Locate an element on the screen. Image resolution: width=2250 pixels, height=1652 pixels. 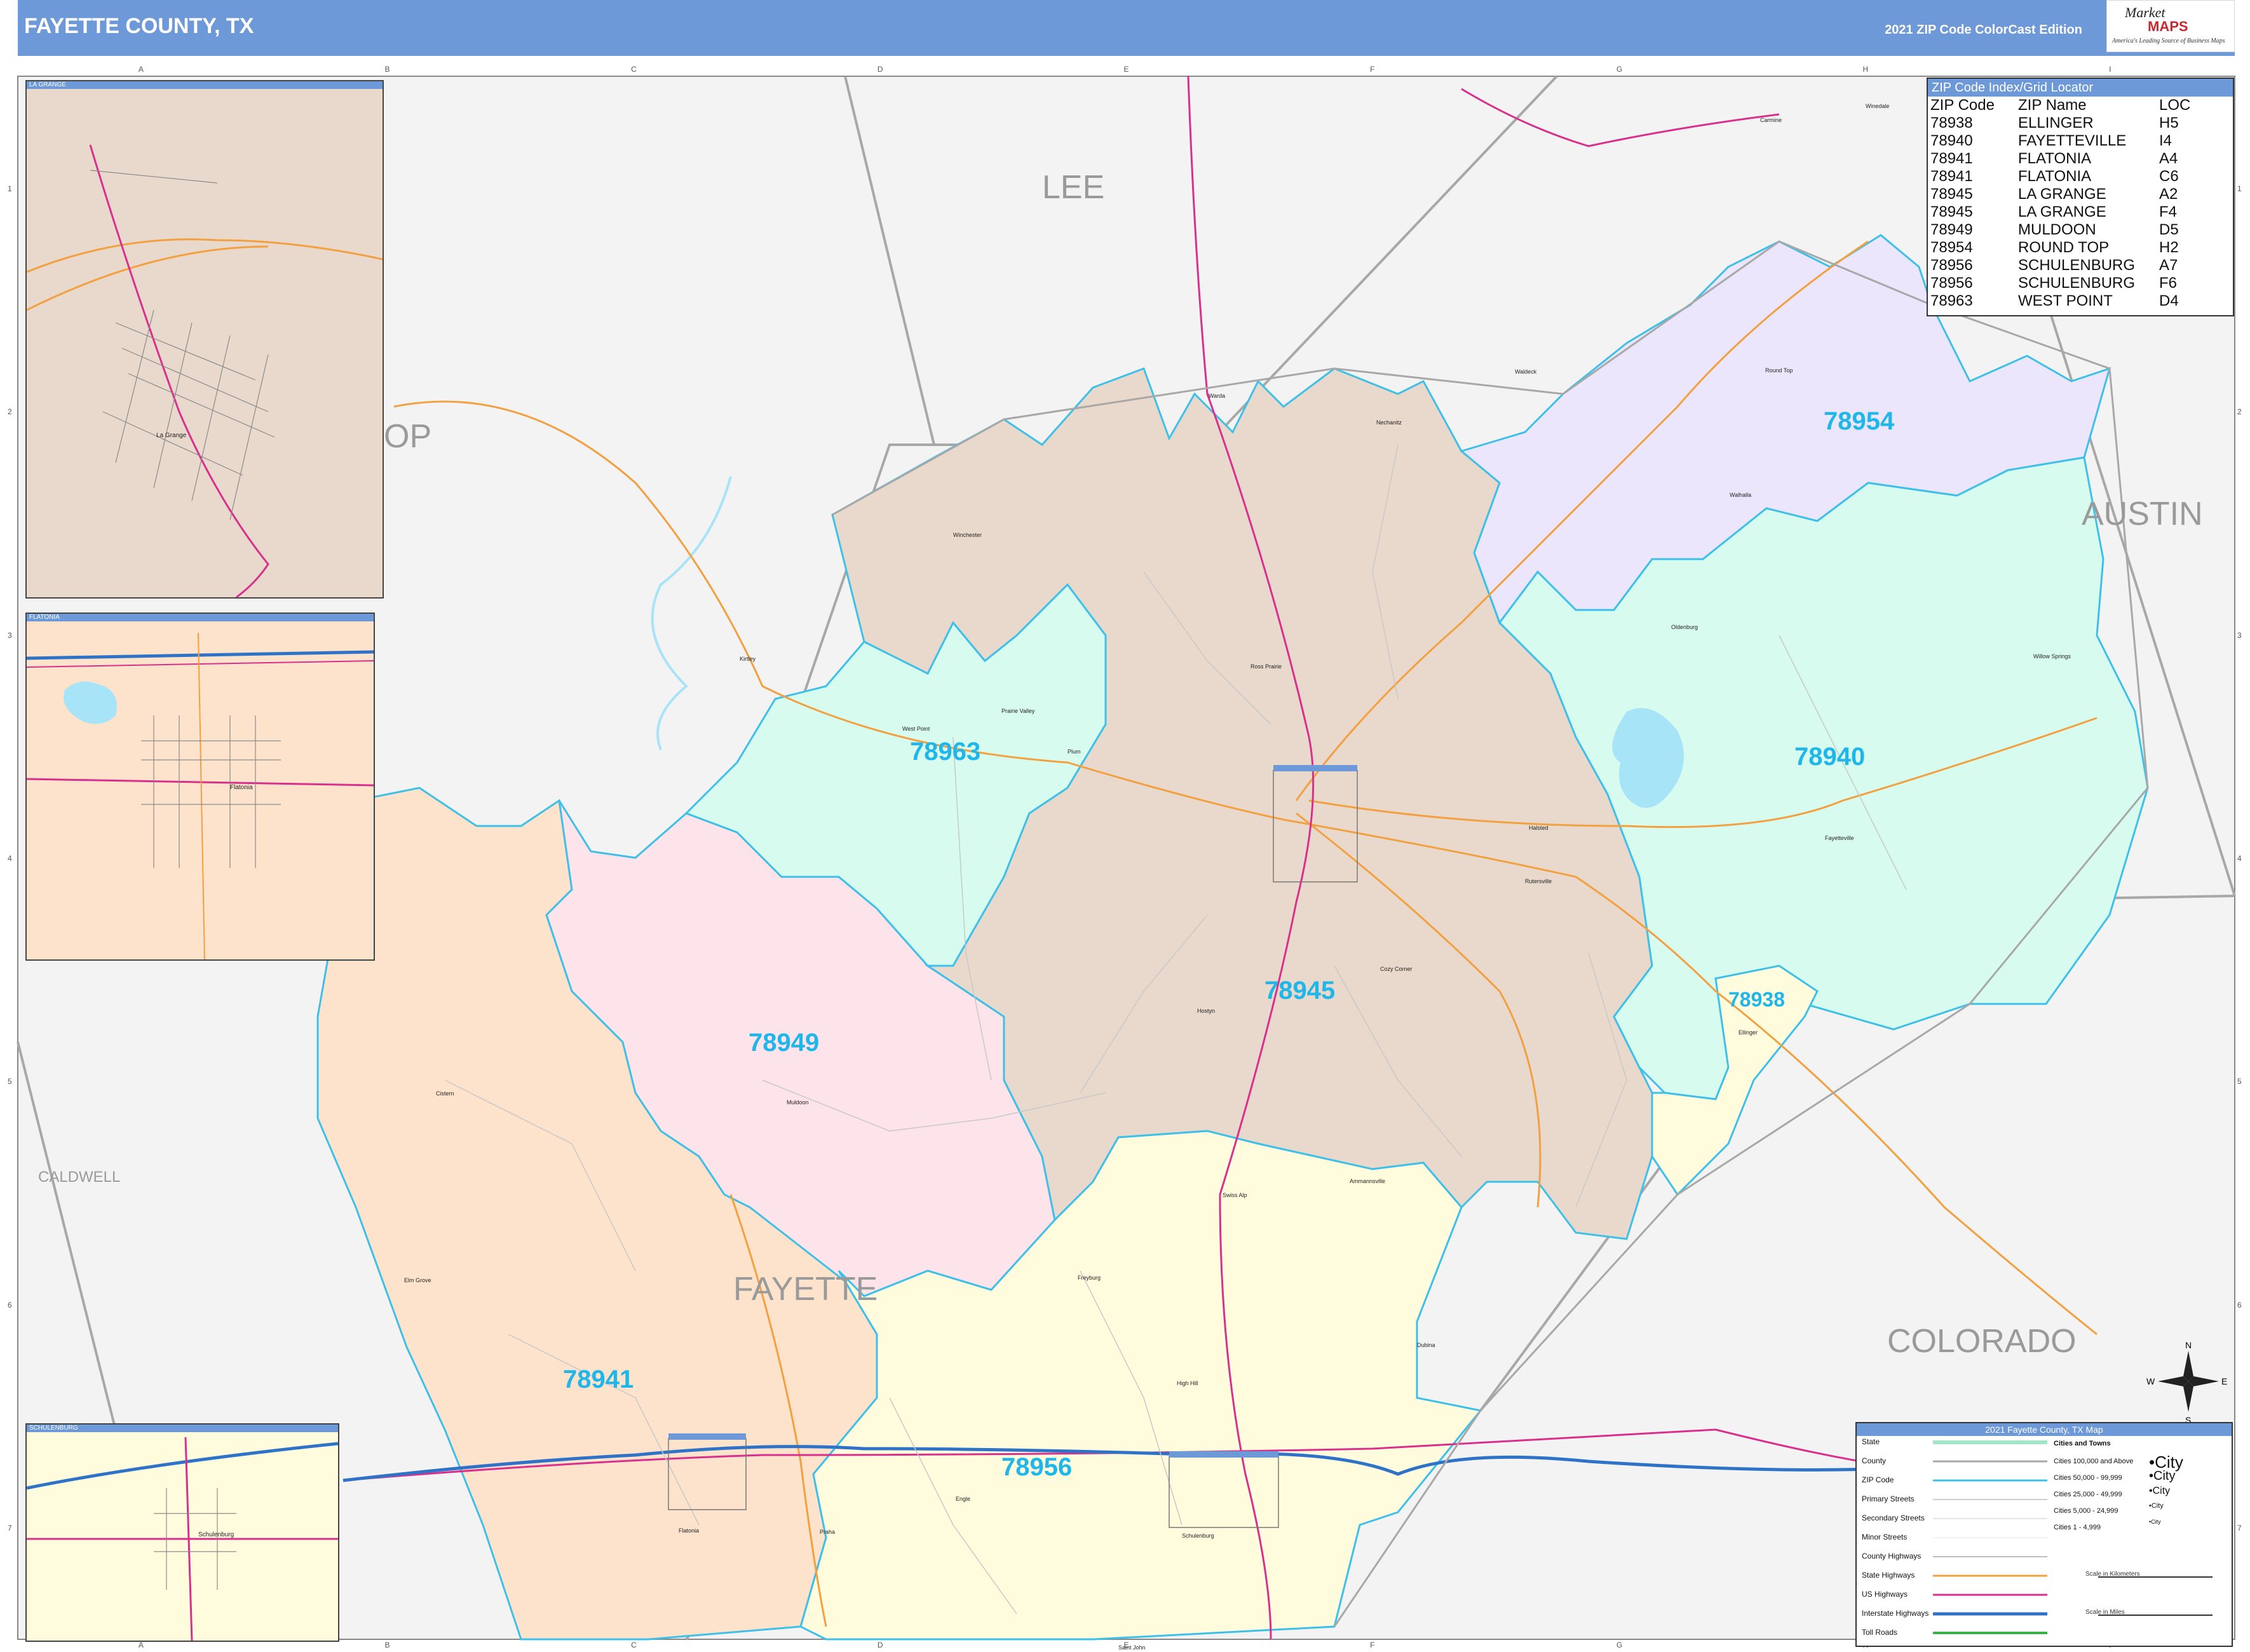
town-walhalla: Walhalla is located at coordinates (1740, 495).